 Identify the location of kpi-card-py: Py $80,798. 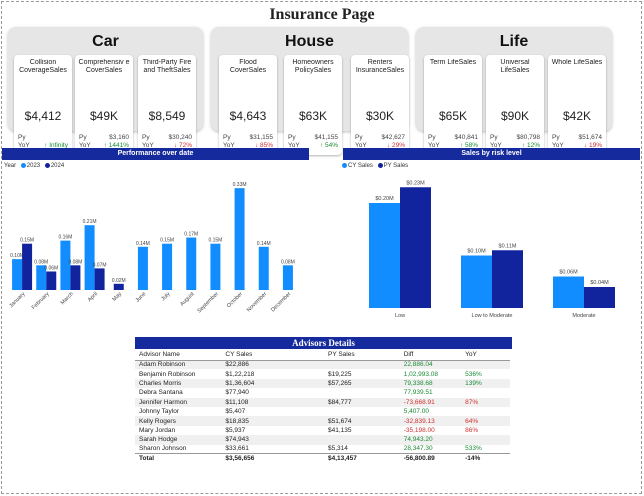
(515, 137).